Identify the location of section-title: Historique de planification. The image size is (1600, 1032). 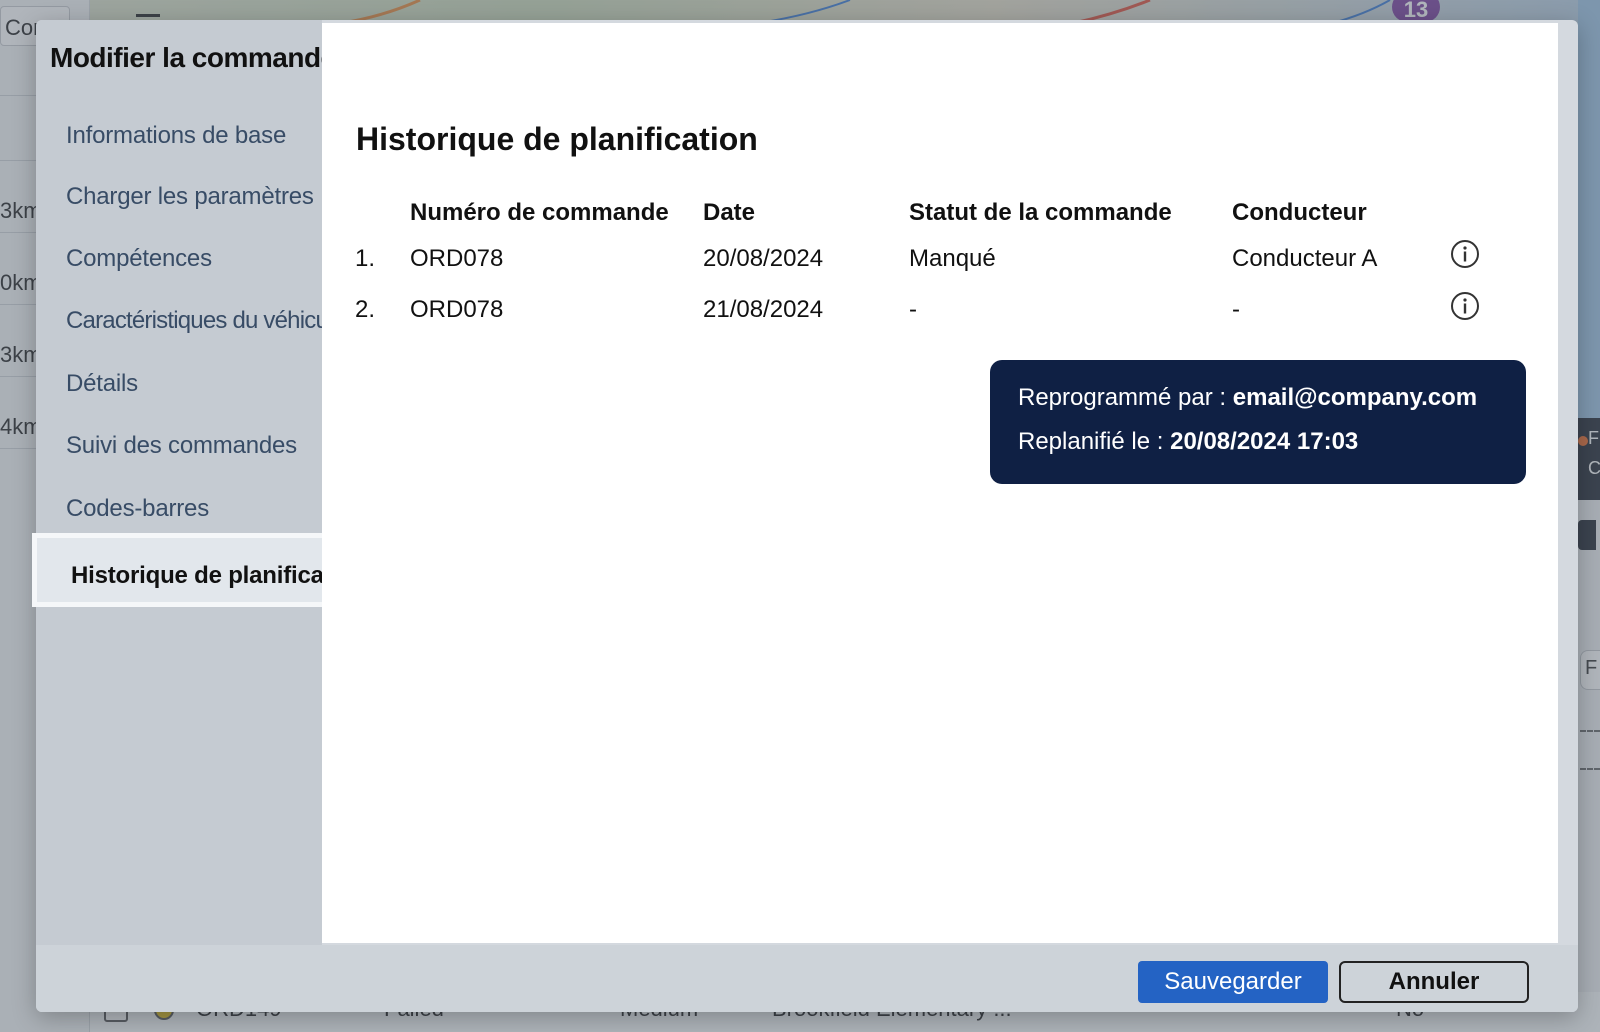
(557, 139).